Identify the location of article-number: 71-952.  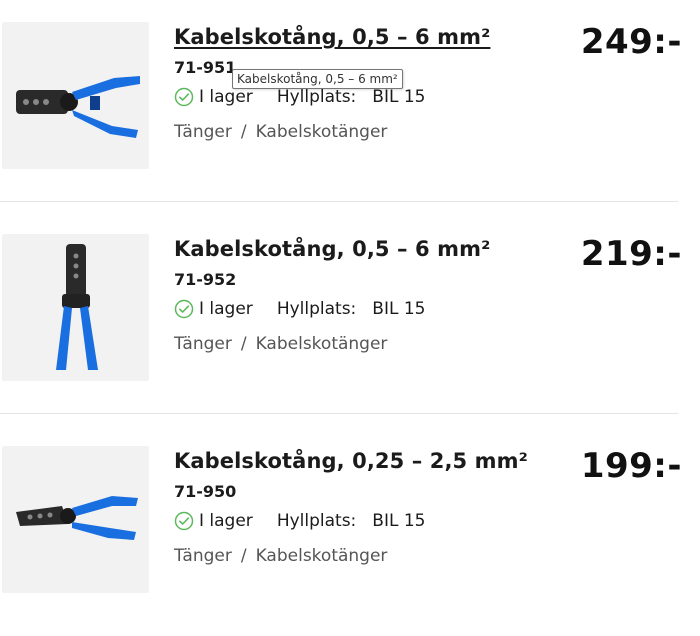
(205, 279).